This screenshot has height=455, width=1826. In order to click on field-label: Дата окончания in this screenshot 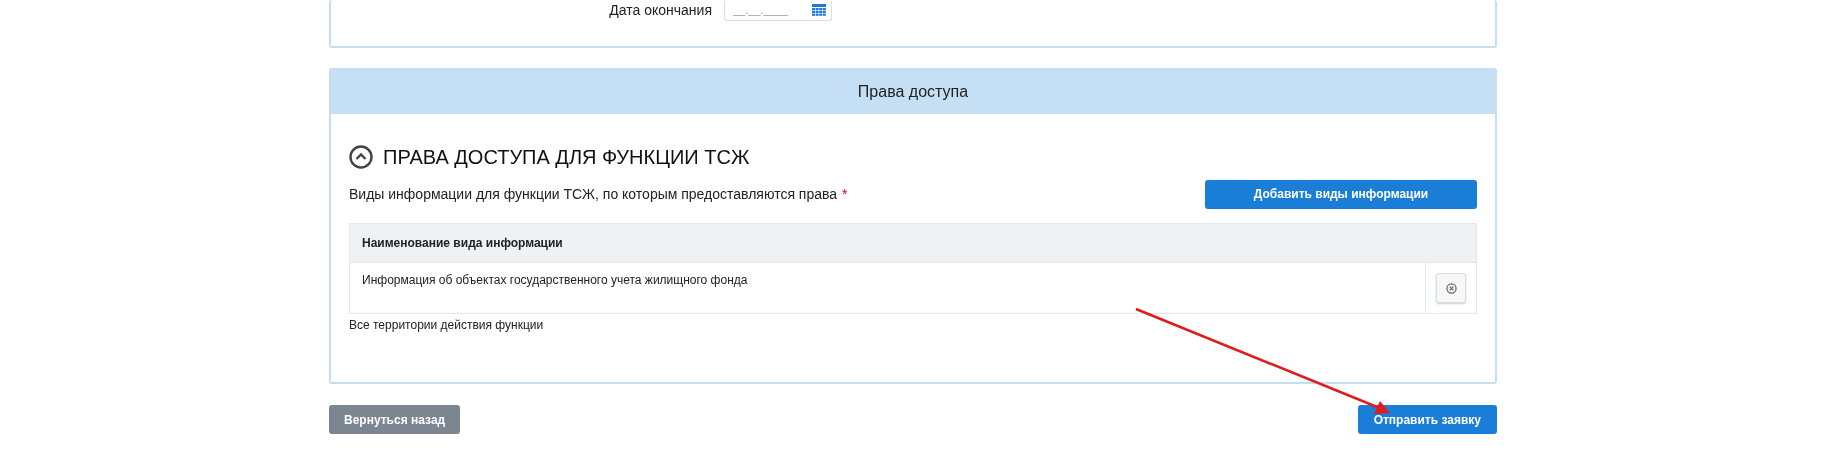, I will do `click(660, 10)`.